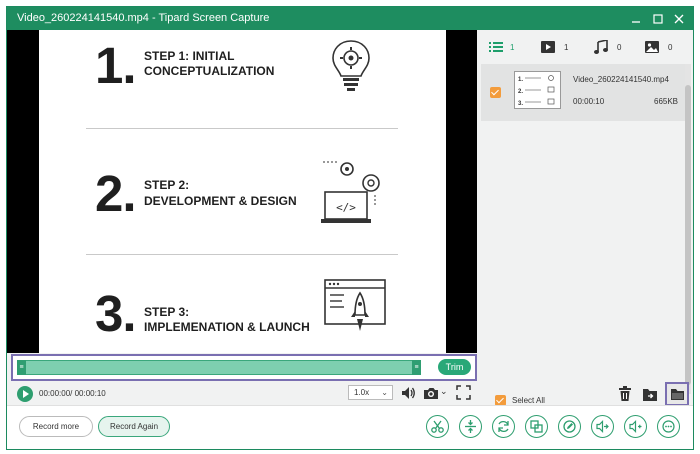 The image size is (700, 454). Describe the element at coordinates (116, 313) in the screenshot. I see `step-number: 3.` at that location.